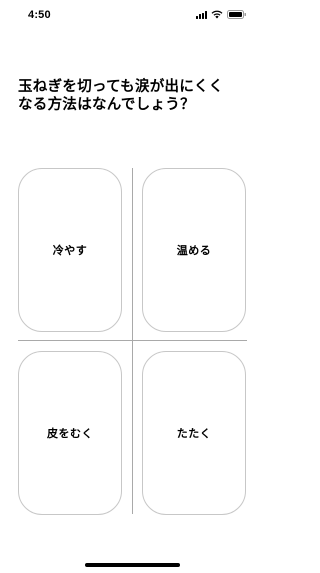 The image size is (320, 573). I want to click on question-line-1: 玉ねぎを切っても涙が出にくく, so click(121, 87).